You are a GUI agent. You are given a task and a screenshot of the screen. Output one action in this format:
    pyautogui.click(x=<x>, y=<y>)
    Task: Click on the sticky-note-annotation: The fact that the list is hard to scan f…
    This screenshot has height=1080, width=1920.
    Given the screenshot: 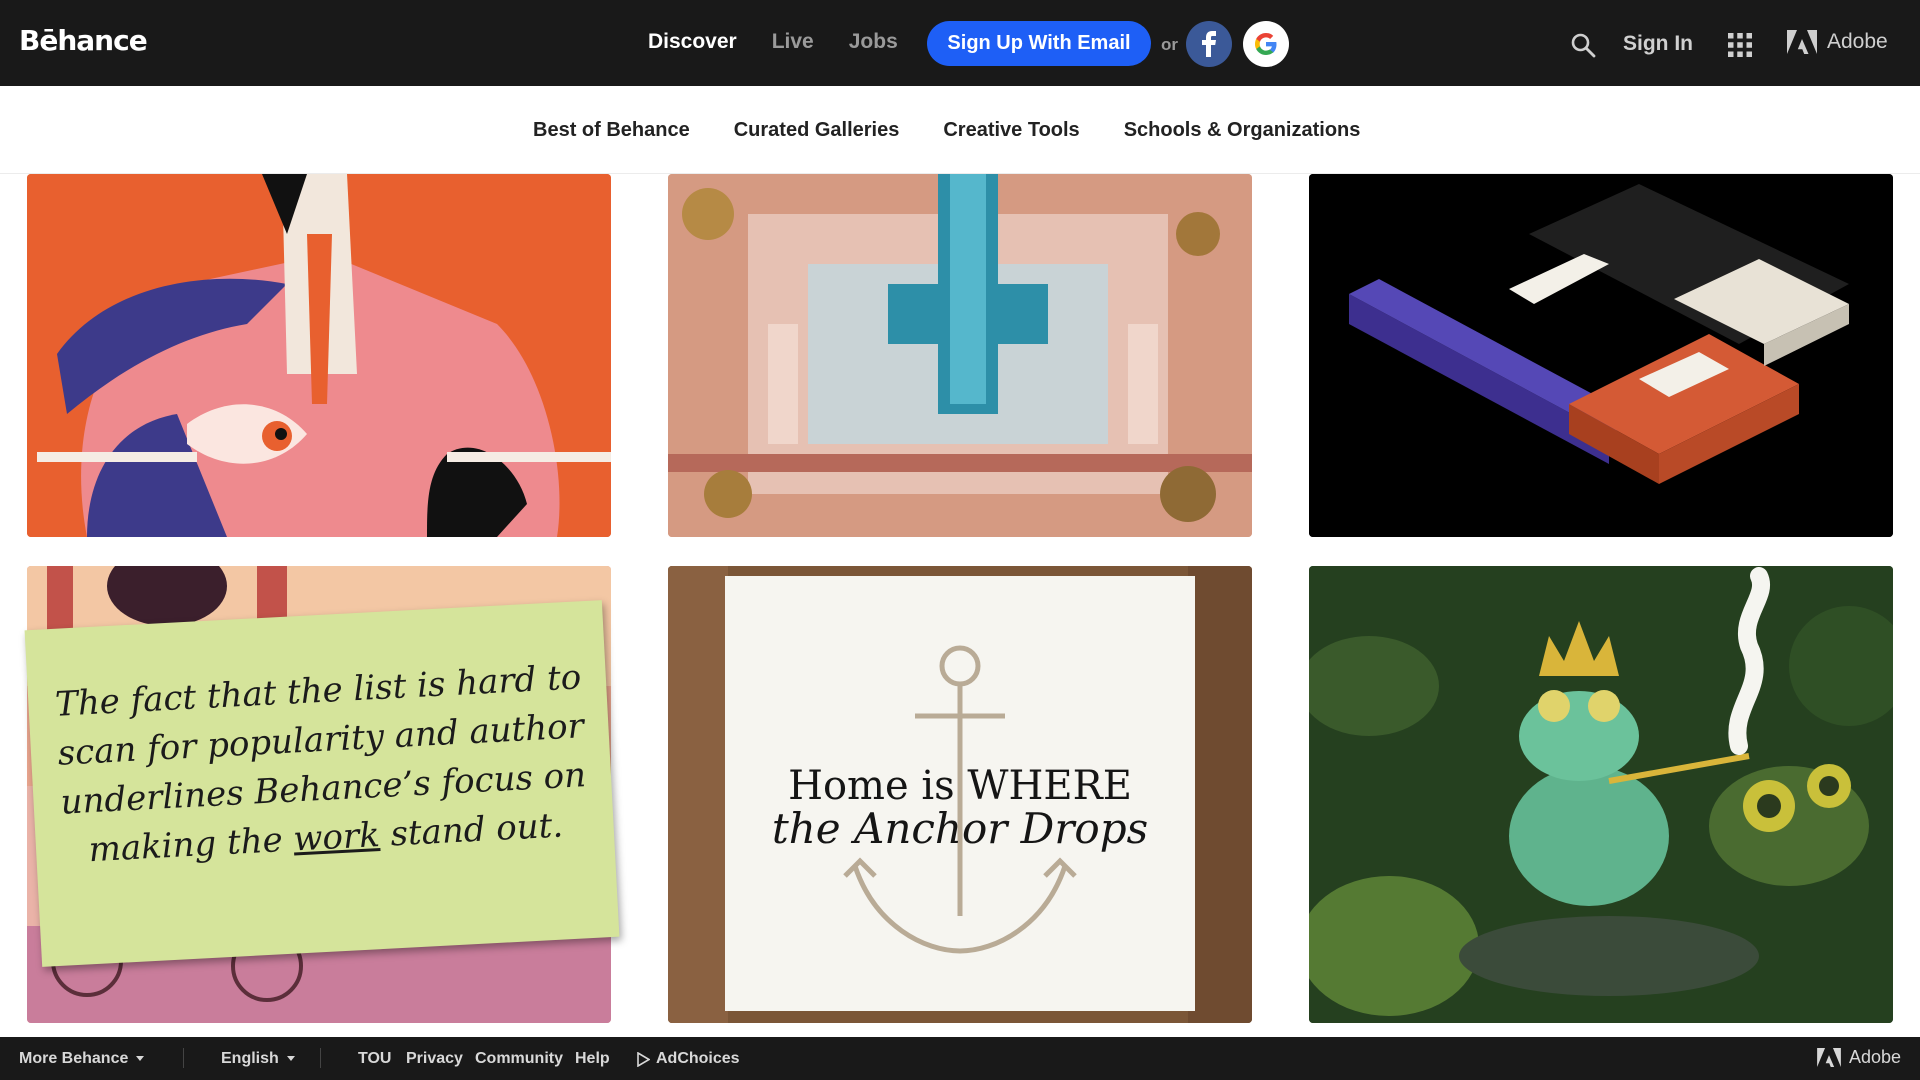 What is the action you would take?
    pyautogui.click(x=322, y=783)
    